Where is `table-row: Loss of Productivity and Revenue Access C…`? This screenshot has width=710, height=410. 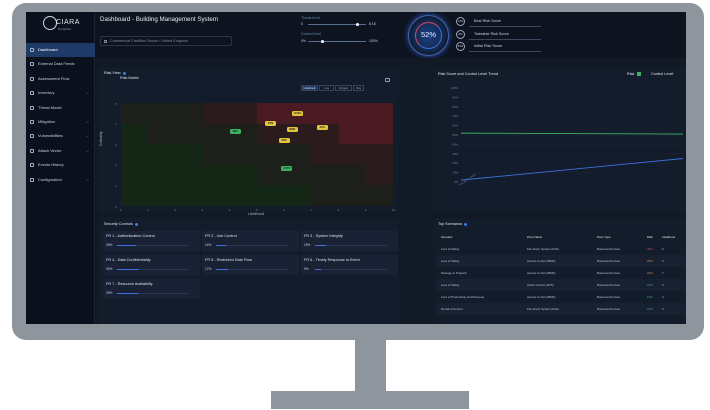 table-row: Loss of Productivity and Revenue Access C… is located at coordinates (561, 297).